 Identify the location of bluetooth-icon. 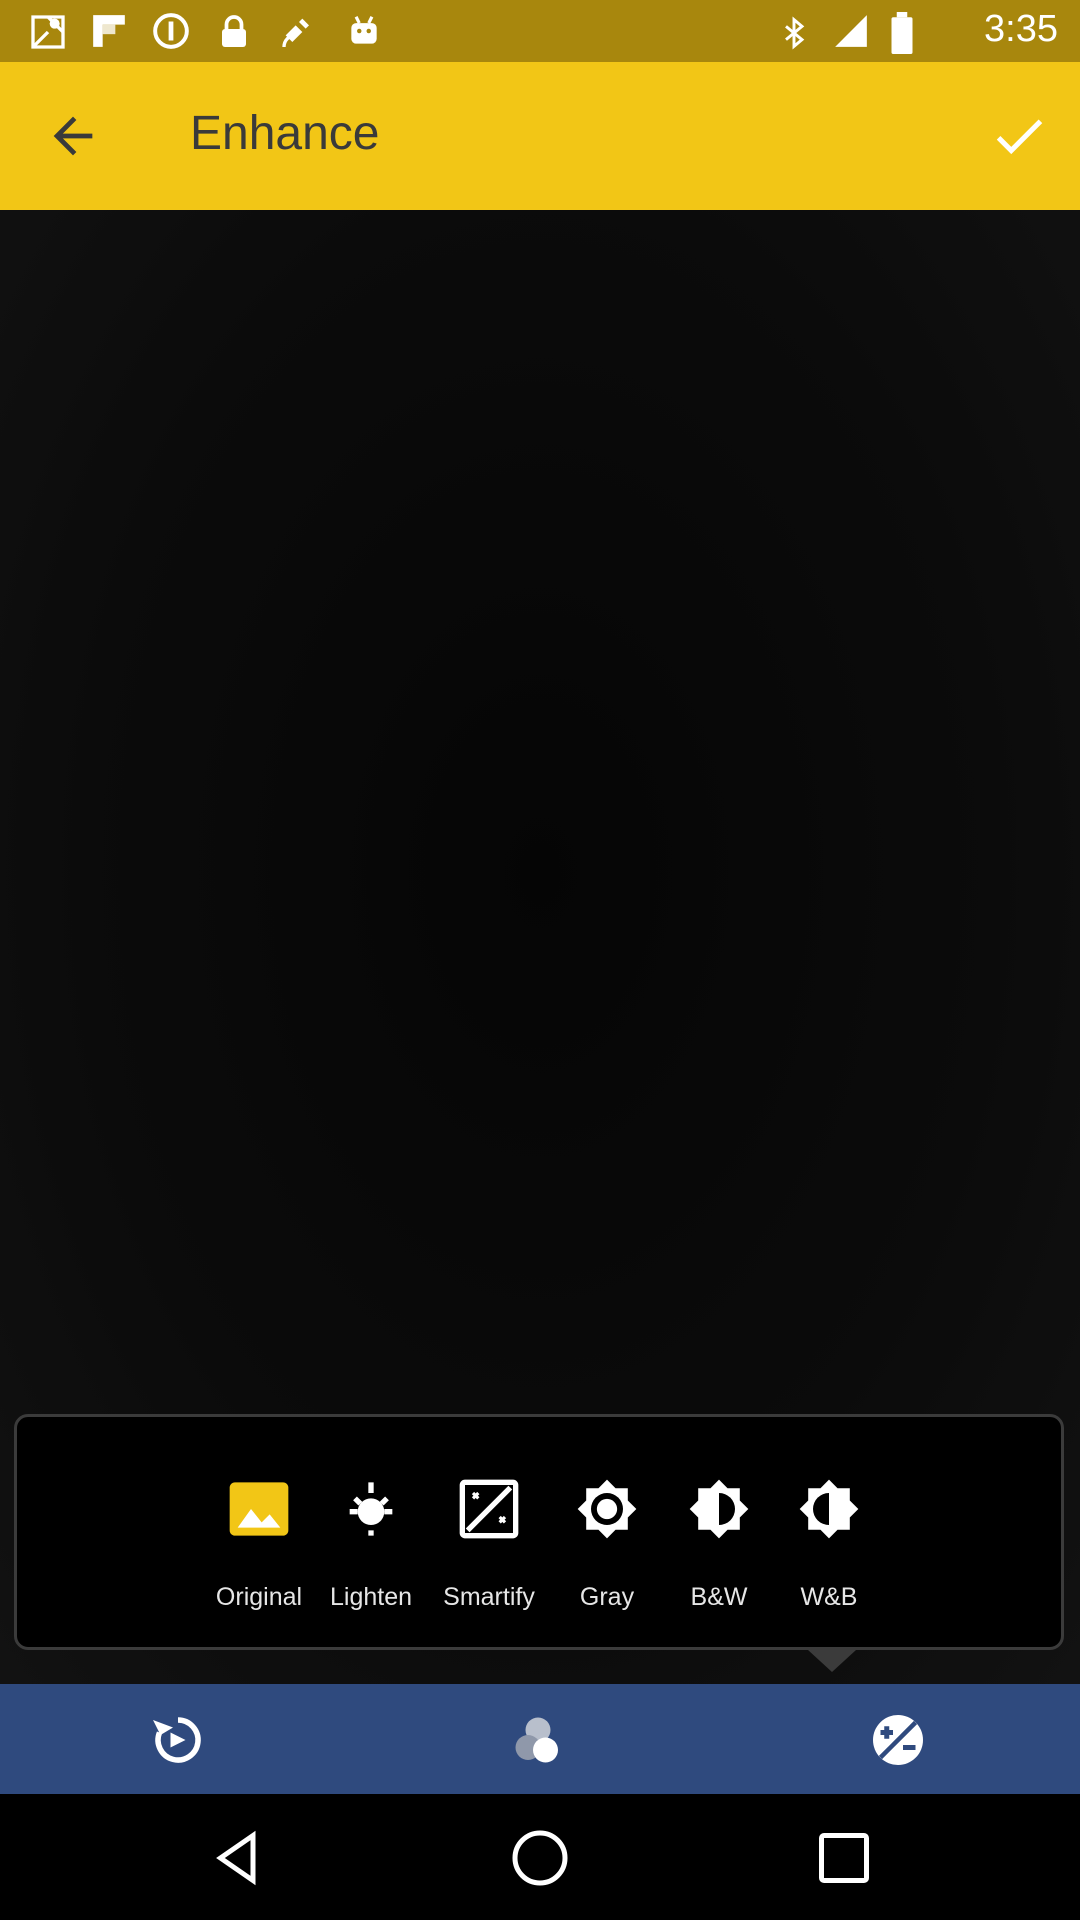
(795, 33).